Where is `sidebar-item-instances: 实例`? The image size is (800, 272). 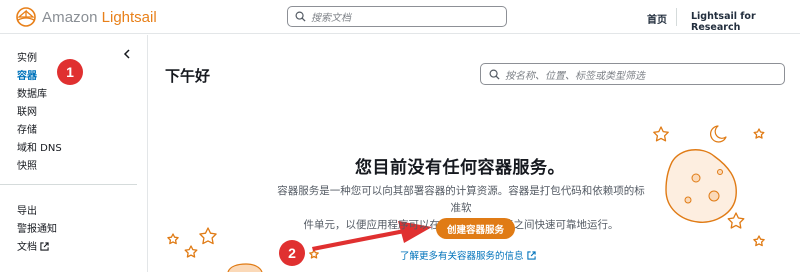
sidebar-item-instances: 实例 is located at coordinates (27, 56).